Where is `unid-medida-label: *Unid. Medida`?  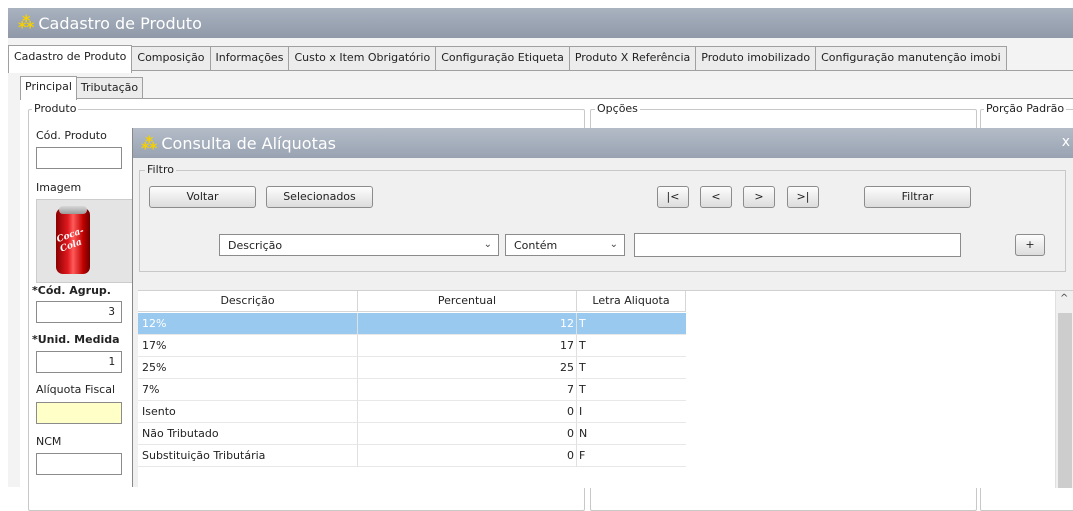
unid-medida-label: *Unid. Medida is located at coordinates (76, 339).